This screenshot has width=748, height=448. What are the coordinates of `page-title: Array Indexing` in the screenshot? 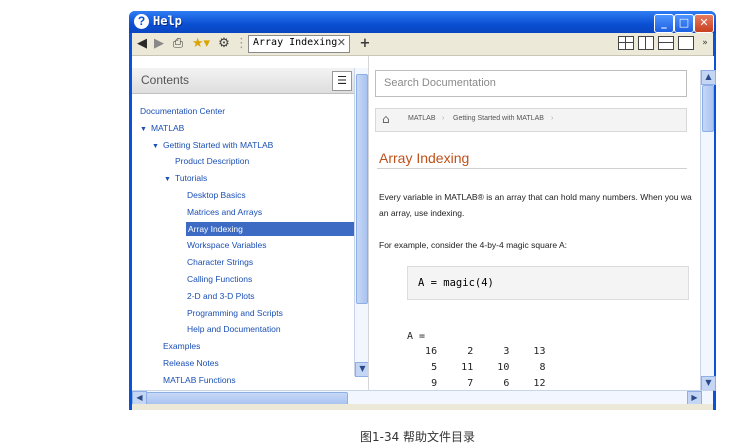 It's located at (424, 158).